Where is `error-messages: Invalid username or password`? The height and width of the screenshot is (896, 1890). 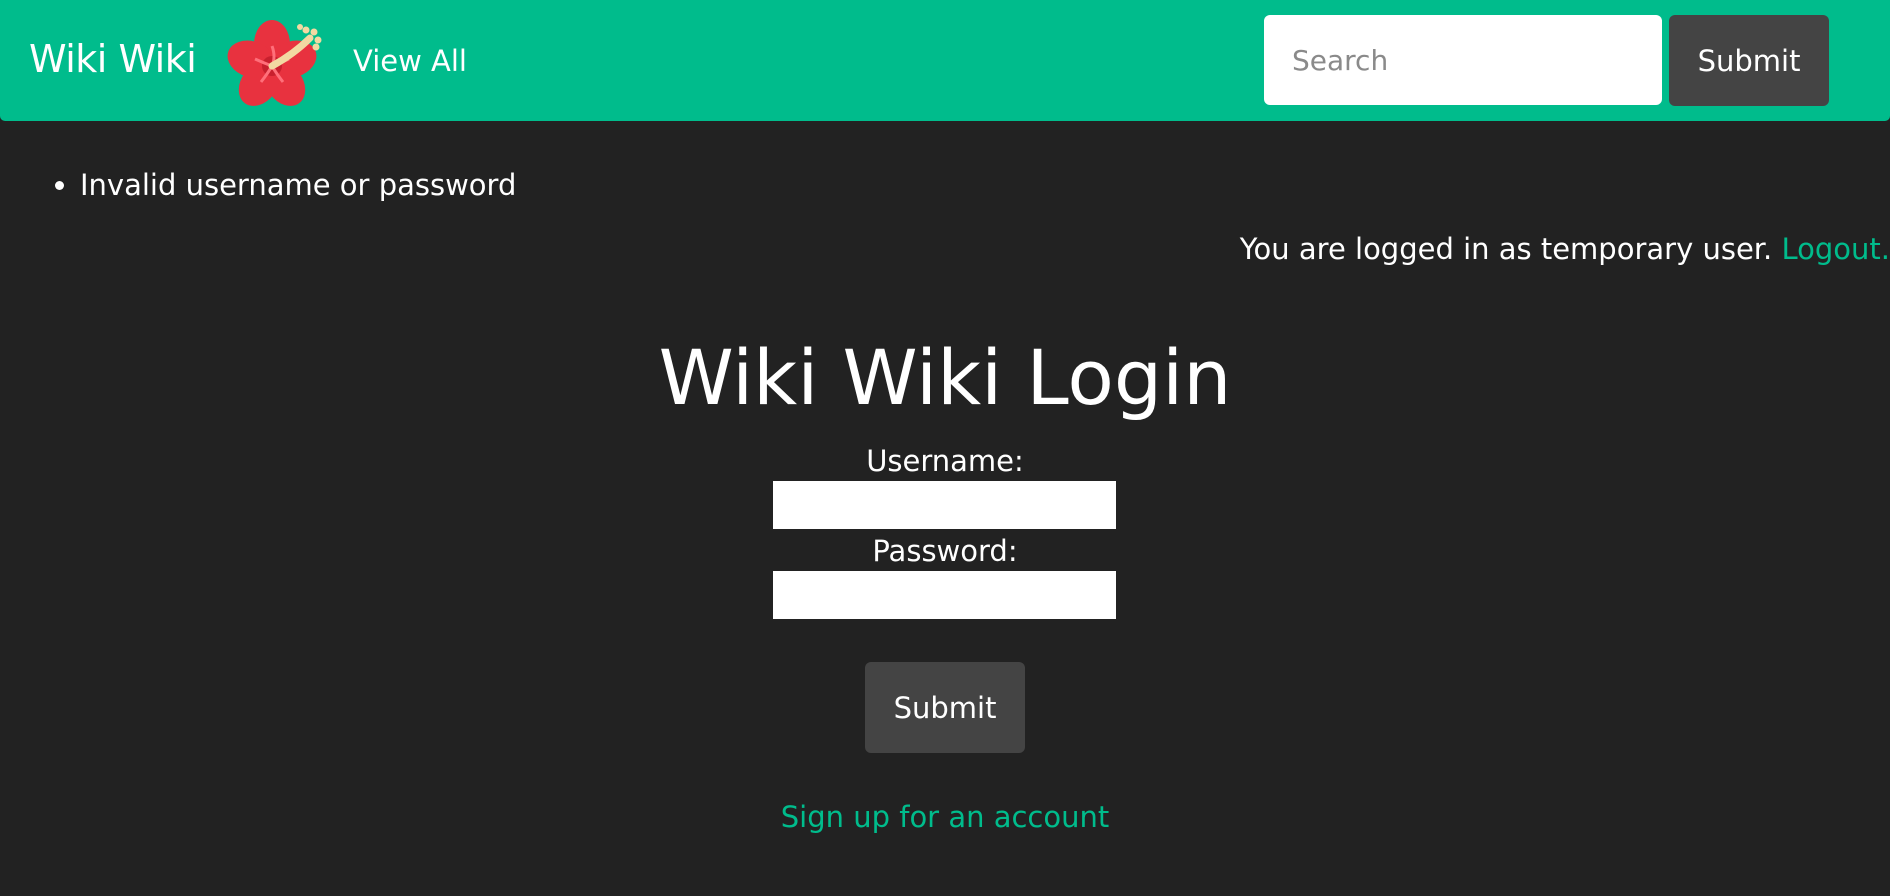 error-messages: Invalid username or password is located at coordinates (258, 185).